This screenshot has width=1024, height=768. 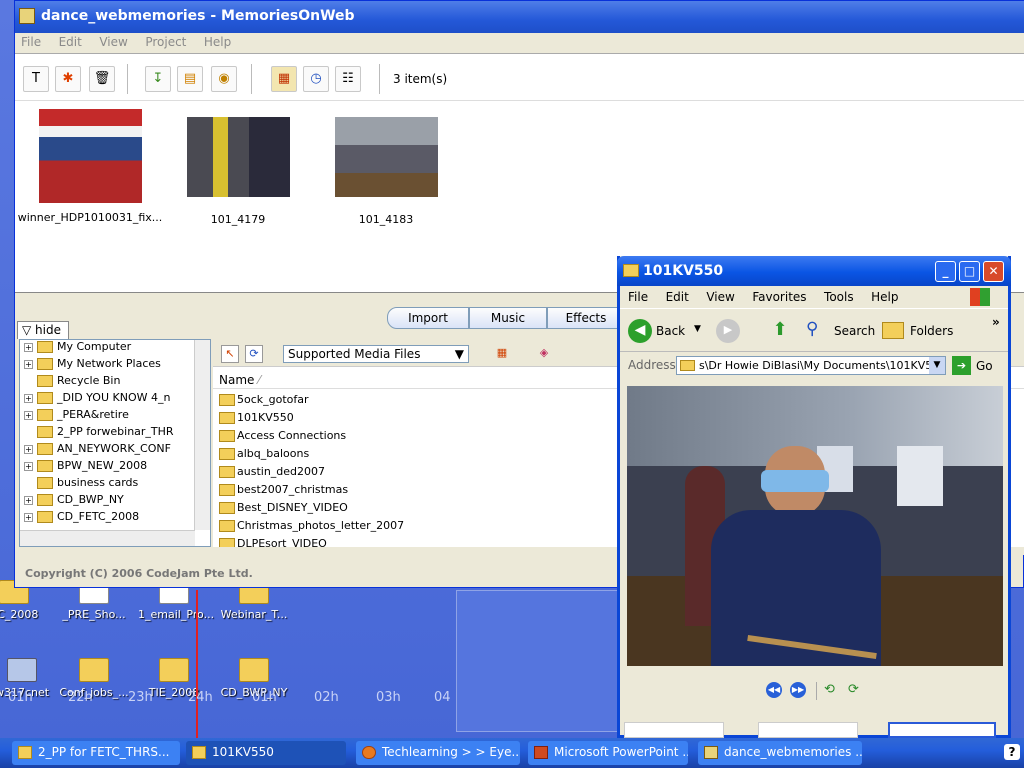 I want to click on up-folder-icon: ↖, so click(x=230, y=354).